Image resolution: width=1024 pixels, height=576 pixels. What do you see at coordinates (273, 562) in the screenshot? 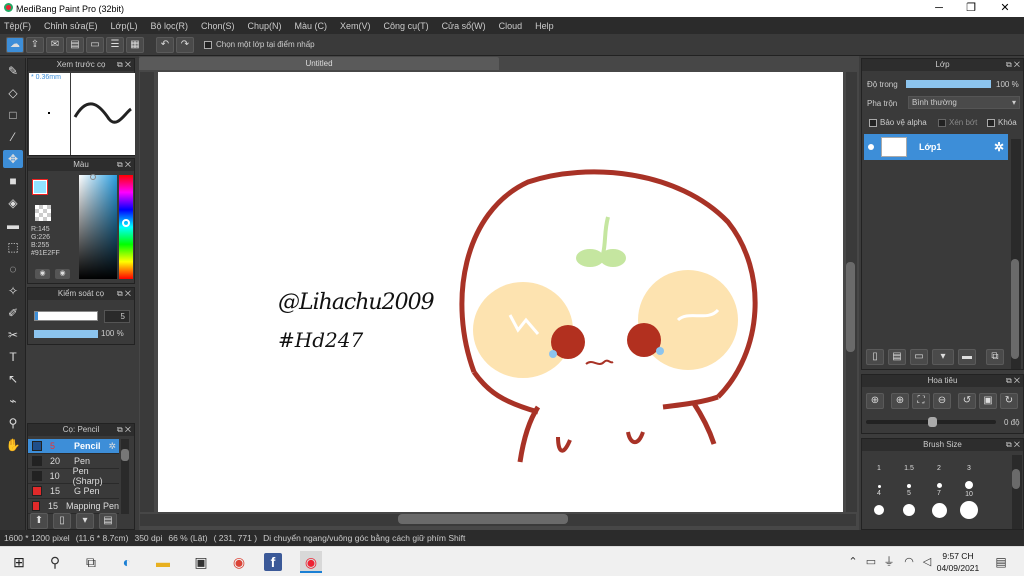
I see `facebook-icon: f` at bounding box center [273, 562].